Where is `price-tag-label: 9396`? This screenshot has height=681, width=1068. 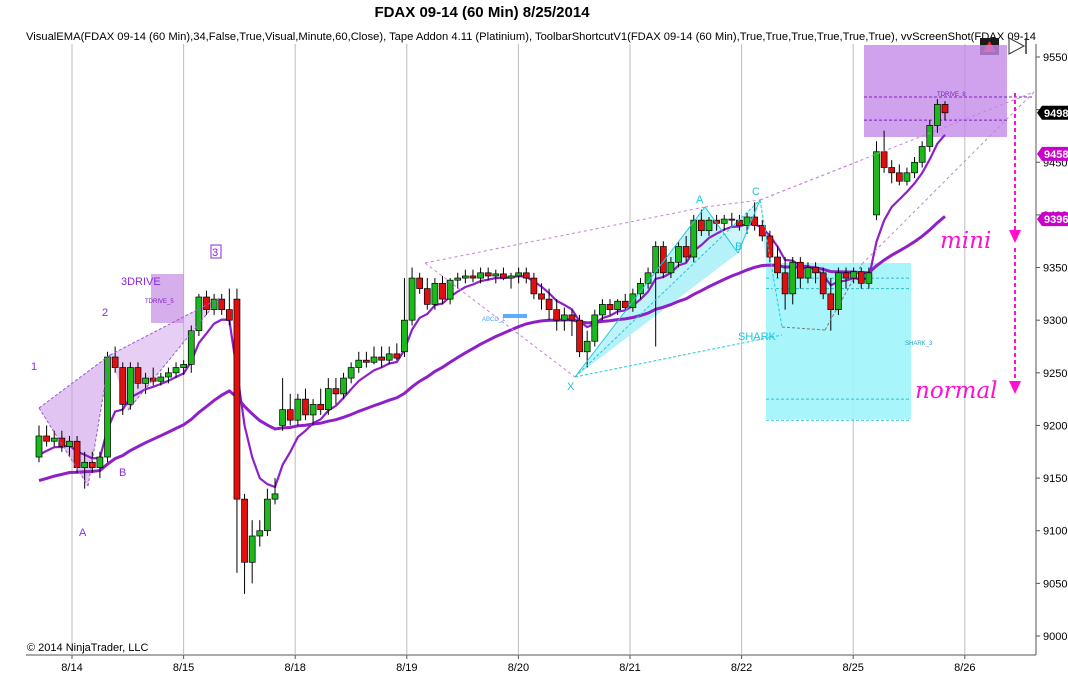 price-tag-label: 9396 is located at coordinates (1056, 220).